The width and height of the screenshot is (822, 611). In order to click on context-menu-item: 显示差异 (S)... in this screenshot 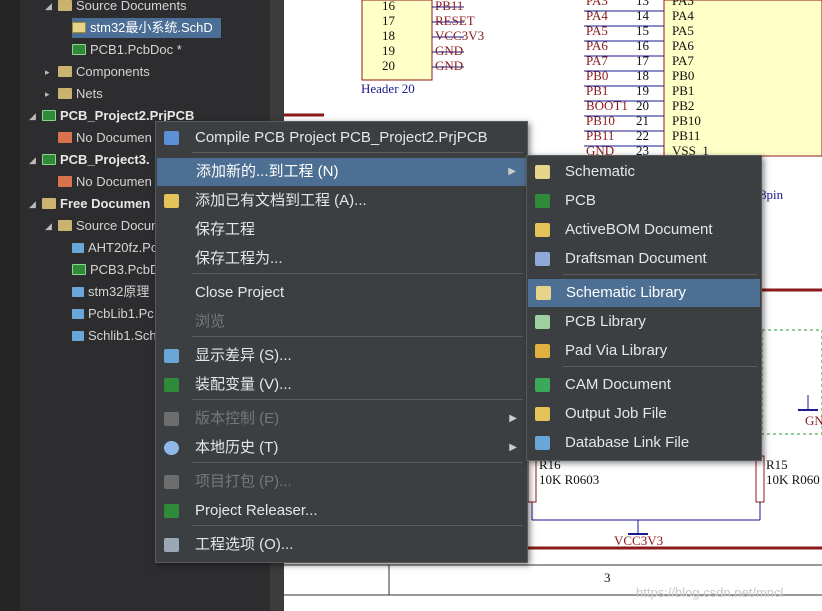, I will do `click(341, 356)`.